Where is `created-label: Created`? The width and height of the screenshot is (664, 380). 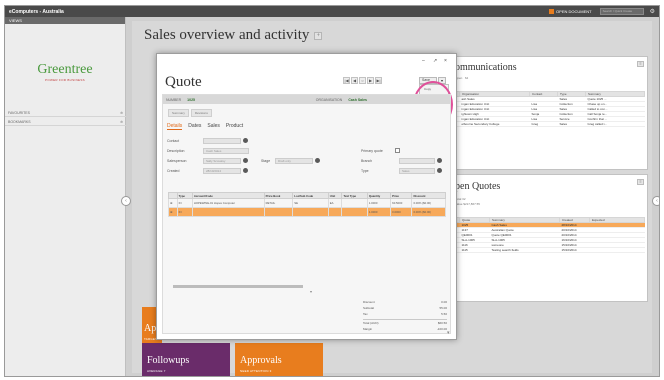
created-label: Created is located at coordinates (173, 171).